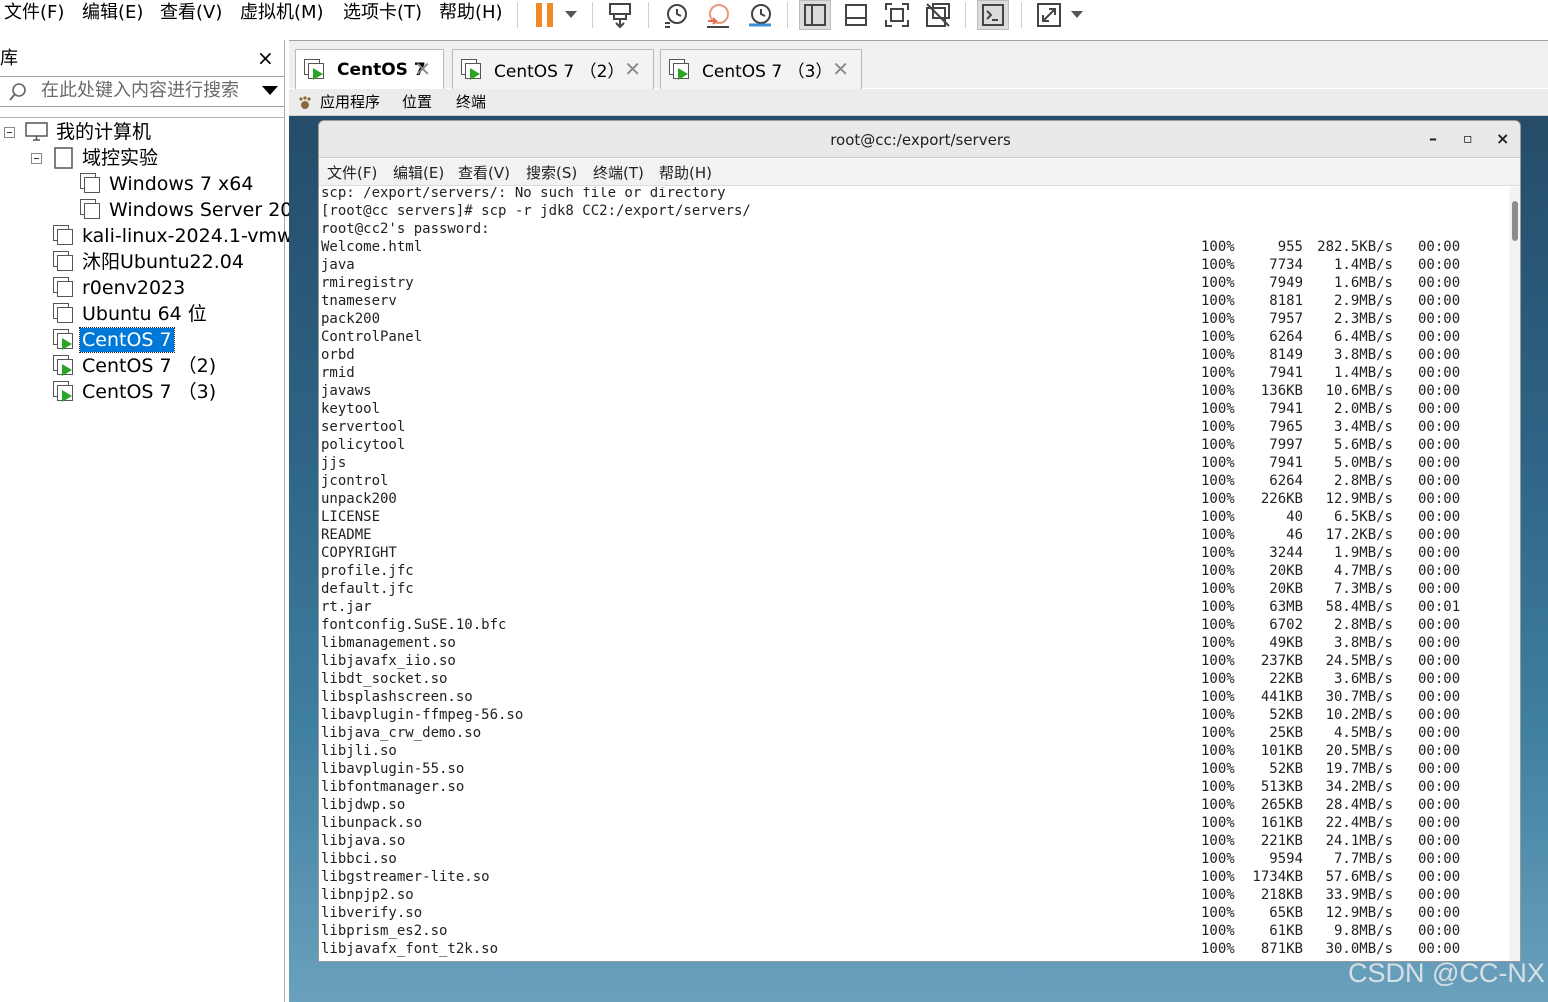  Describe the element at coordinates (367, 895) in the screenshot. I see `file-name: libnpjp2.so` at that location.